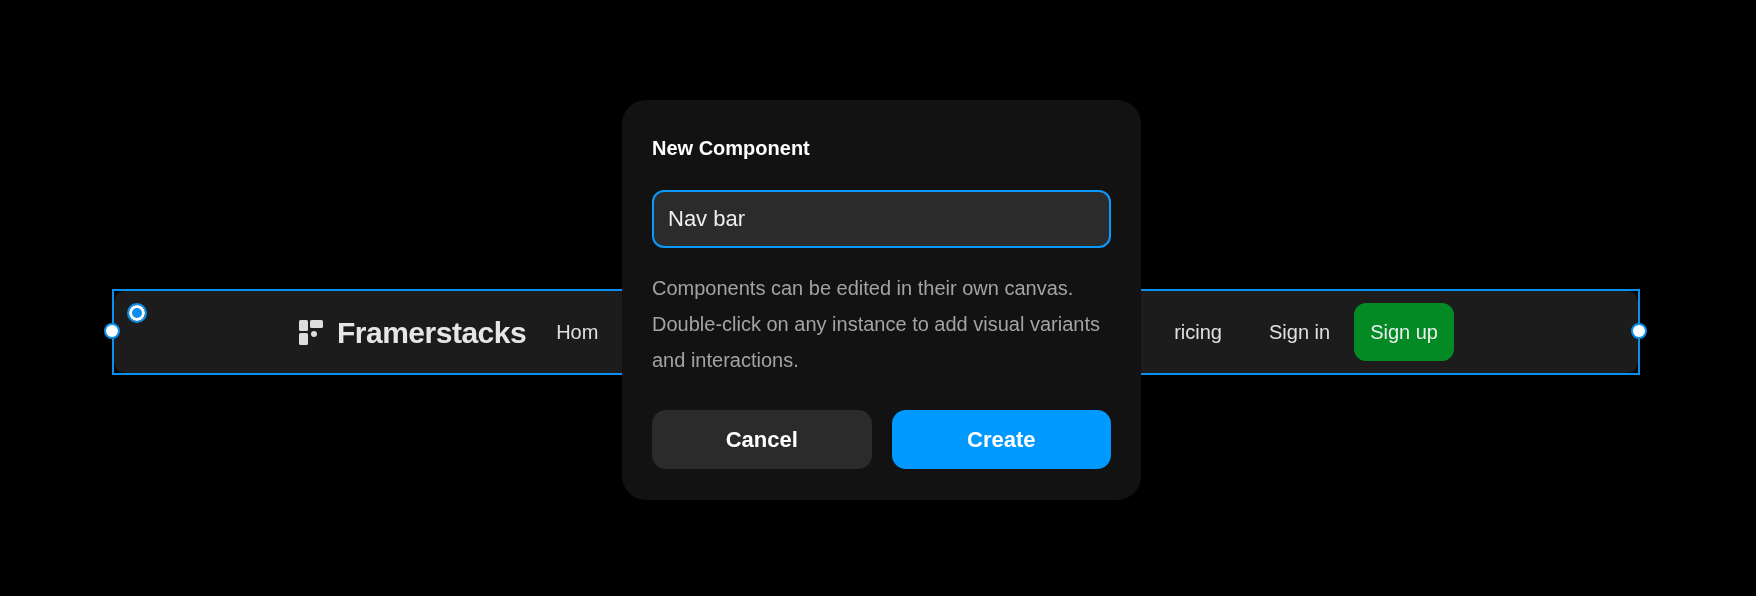 This screenshot has width=1756, height=596. What do you see at coordinates (877, 324) in the screenshot?
I see `dialog-description: Components can be edited in their own canvas. Double-click on any instance to add visual variants and interactions.` at bounding box center [877, 324].